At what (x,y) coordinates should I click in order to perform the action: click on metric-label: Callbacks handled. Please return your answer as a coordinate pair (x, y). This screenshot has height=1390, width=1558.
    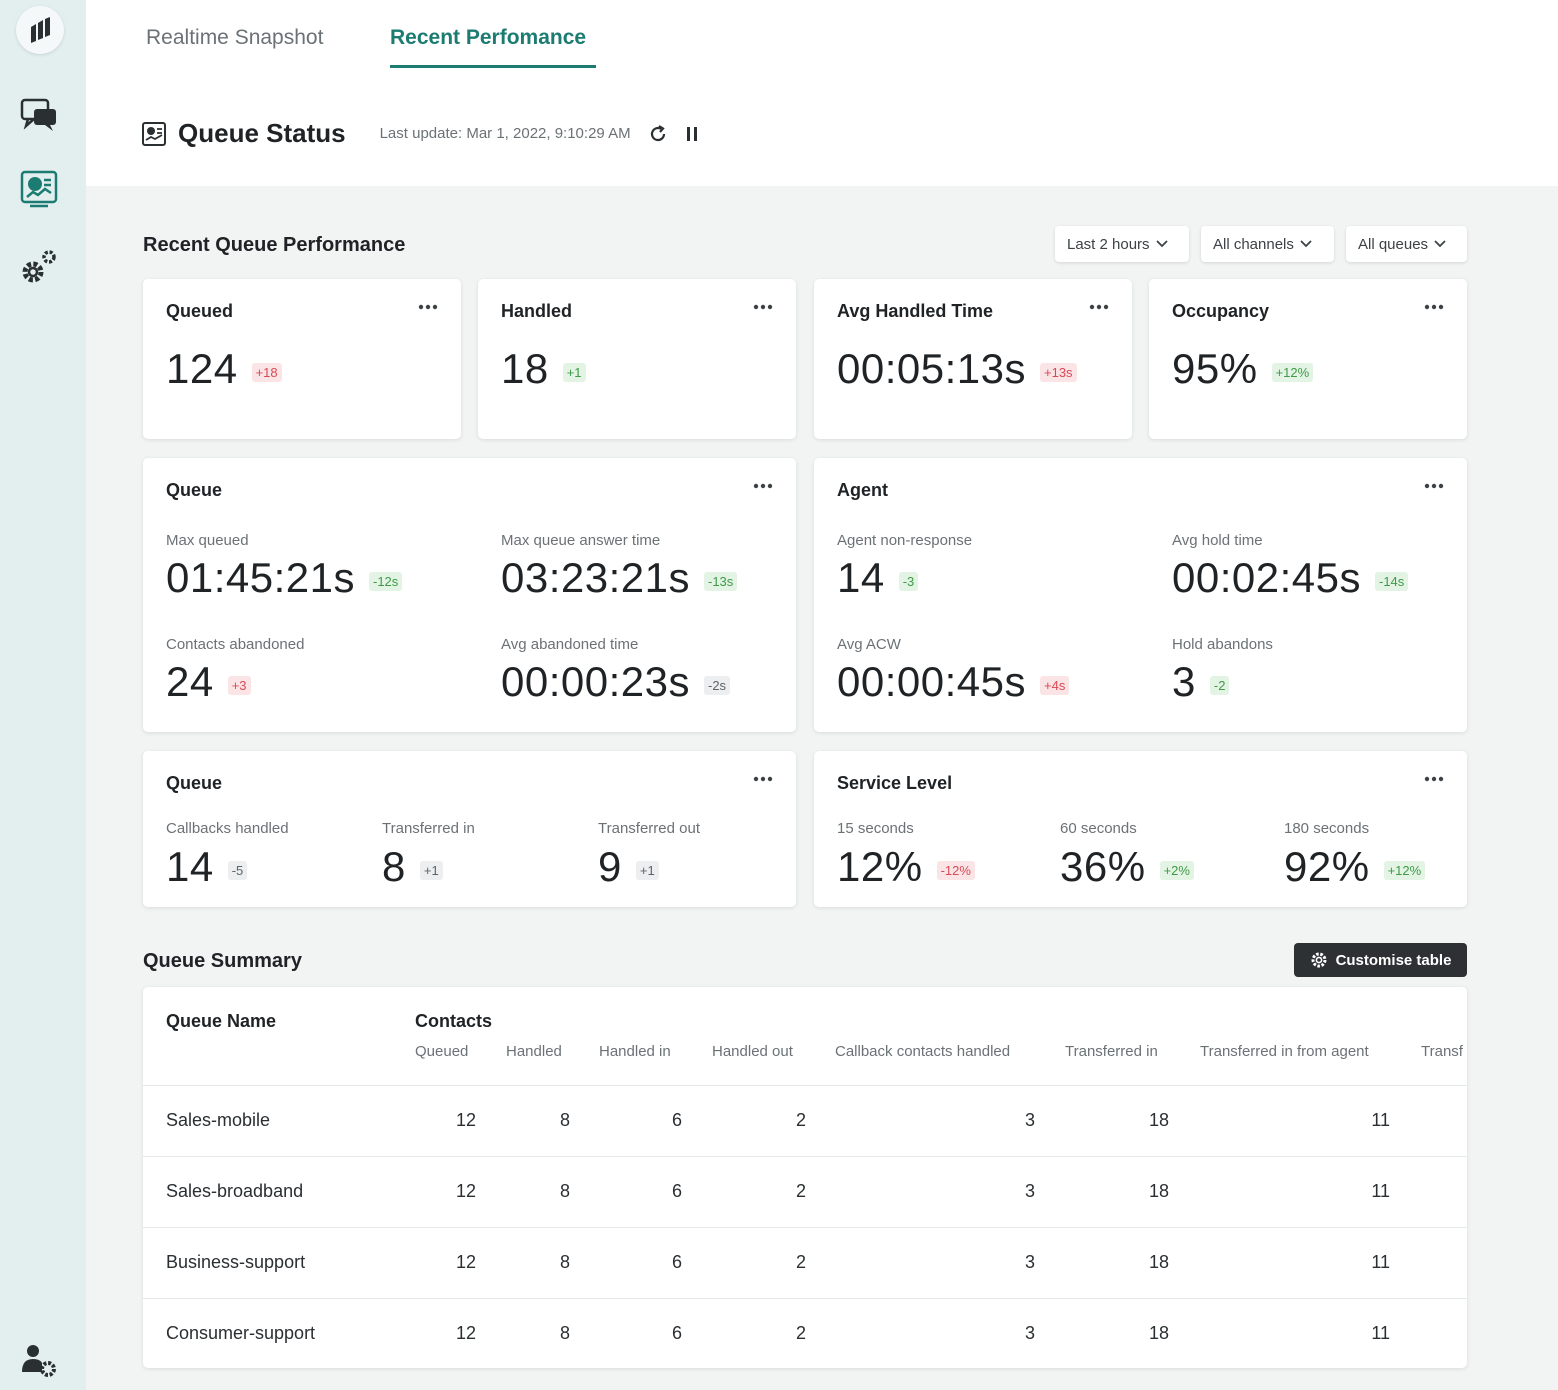
    Looking at the image, I should click on (227, 828).